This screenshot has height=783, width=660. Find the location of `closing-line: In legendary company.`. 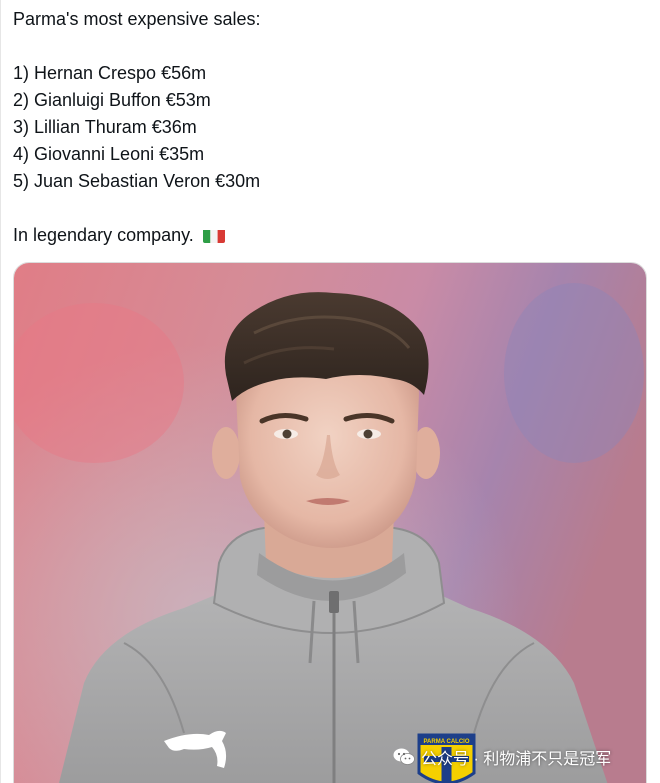

closing-line: In legendary company. is located at coordinates (330, 235).